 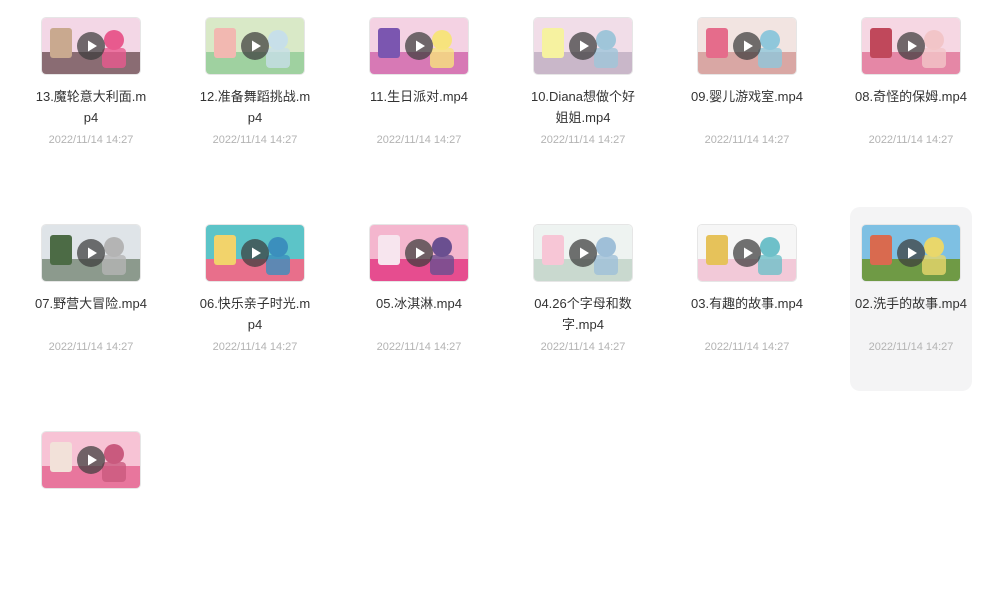 I want to click on file-name: 02.洗手的故事.mp4, so click(x=911, y=303).